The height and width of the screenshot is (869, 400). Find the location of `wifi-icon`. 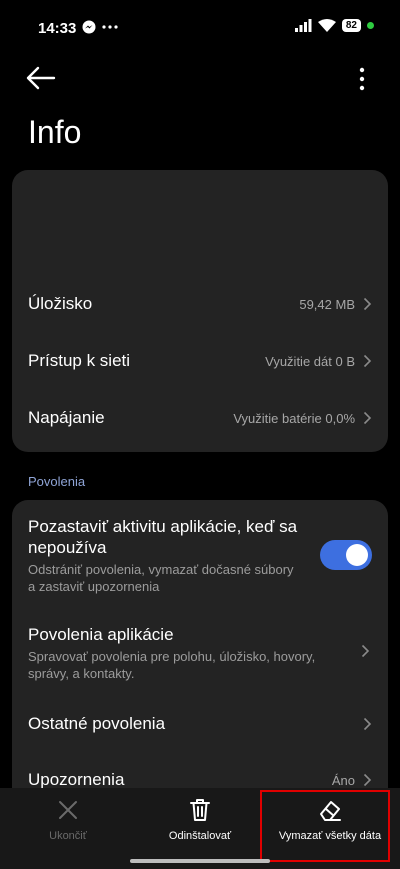

wifi-icon is located at coordinates (326, 25).